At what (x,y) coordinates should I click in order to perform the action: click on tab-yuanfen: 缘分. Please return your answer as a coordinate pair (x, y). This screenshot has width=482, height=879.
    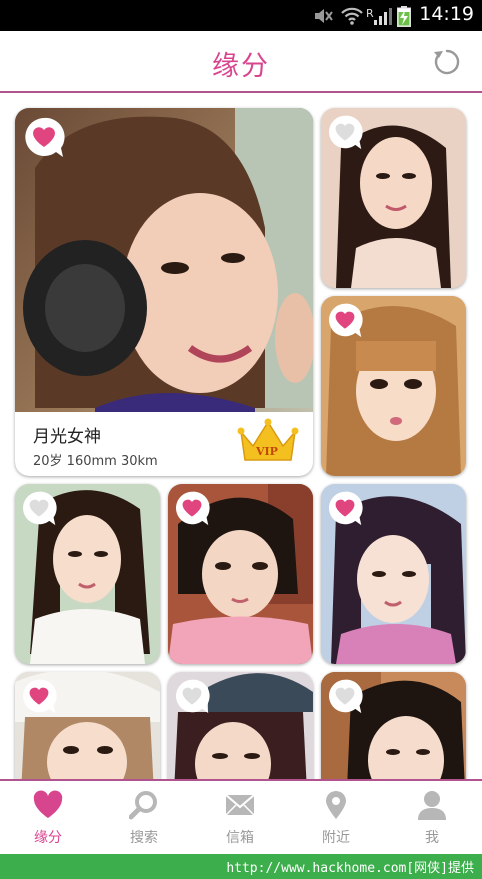
    Looking at the image, I should click on (48, 817).